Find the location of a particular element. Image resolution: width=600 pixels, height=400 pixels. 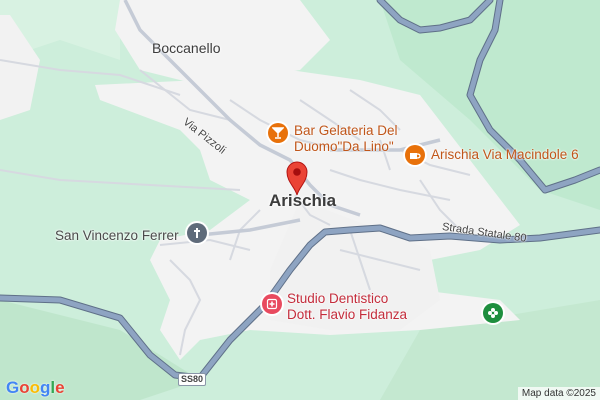

poi-dentist: Studio Dentistico Dott. Flavio Fidanza is located at coordinates (347, 306).